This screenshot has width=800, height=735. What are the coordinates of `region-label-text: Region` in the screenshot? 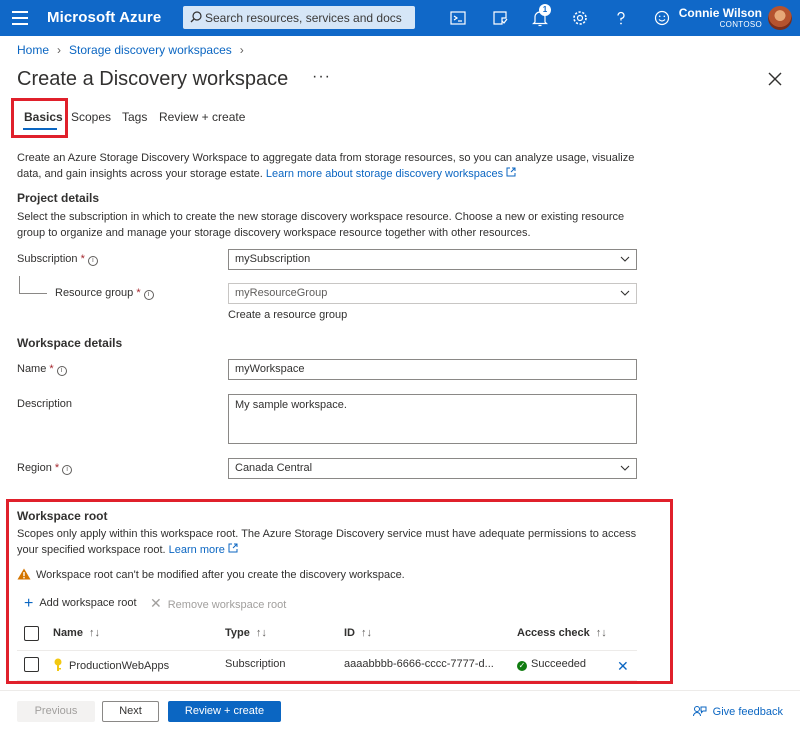 It's located at (34, 468).